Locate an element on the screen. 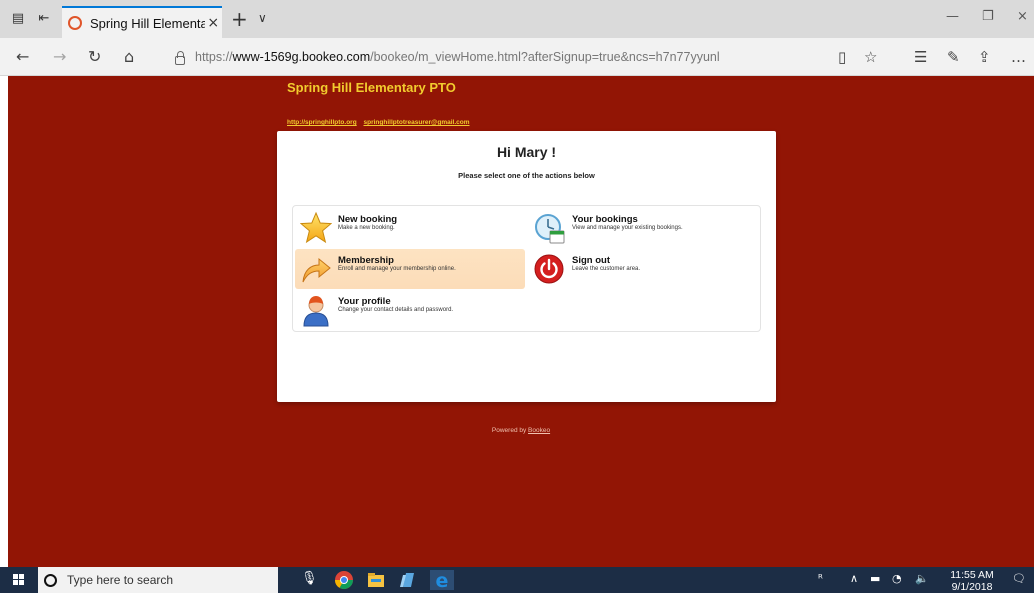  svg-text: e is located at coordinates (442, 580).